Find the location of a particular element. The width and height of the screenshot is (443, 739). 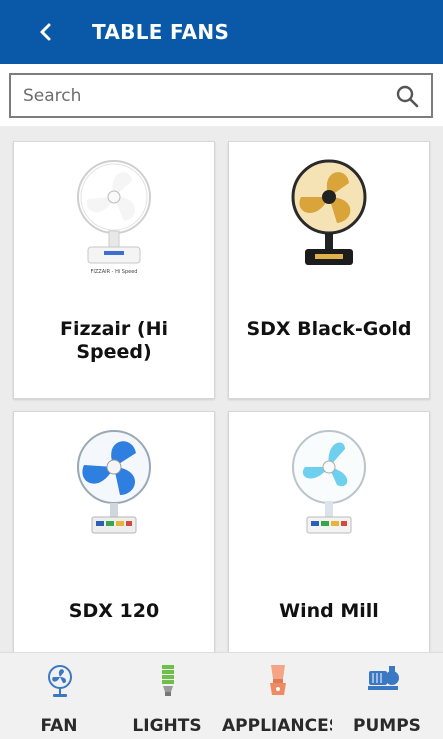

product-name: SDX Black-Gold is located at coordinates (329, 329).